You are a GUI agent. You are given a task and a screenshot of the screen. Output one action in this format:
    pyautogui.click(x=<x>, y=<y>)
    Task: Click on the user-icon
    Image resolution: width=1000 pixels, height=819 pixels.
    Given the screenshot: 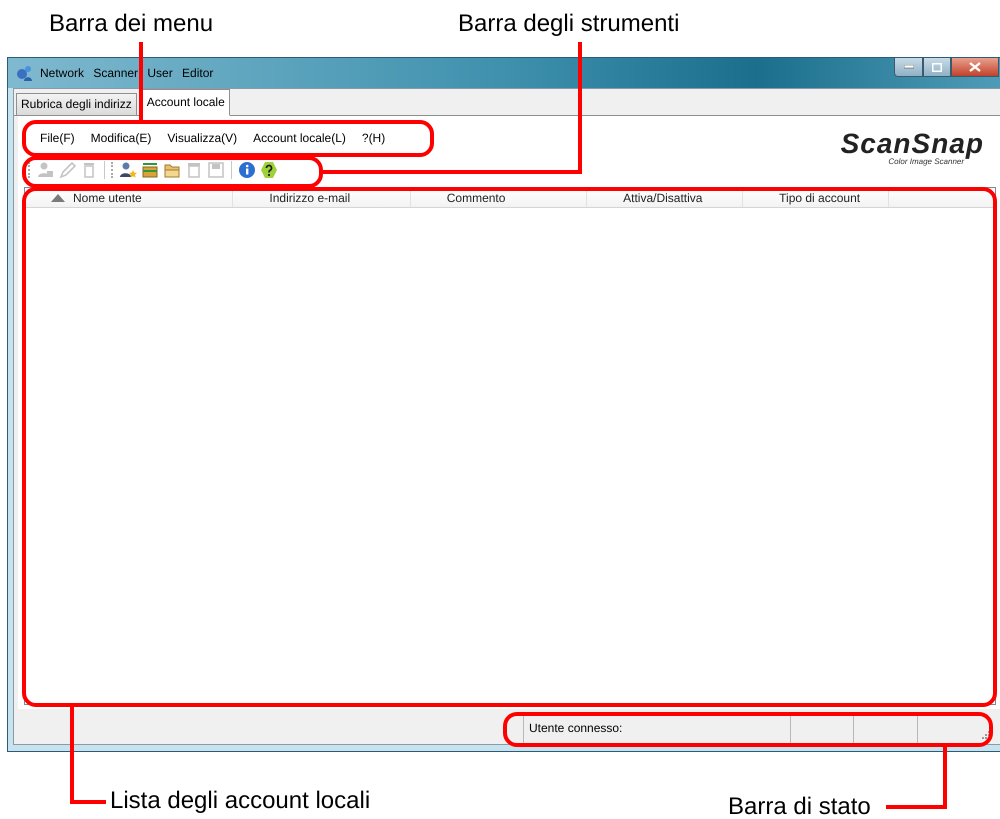 What is the action you would take?
    pyautogui.click(x=25, y=73)
    